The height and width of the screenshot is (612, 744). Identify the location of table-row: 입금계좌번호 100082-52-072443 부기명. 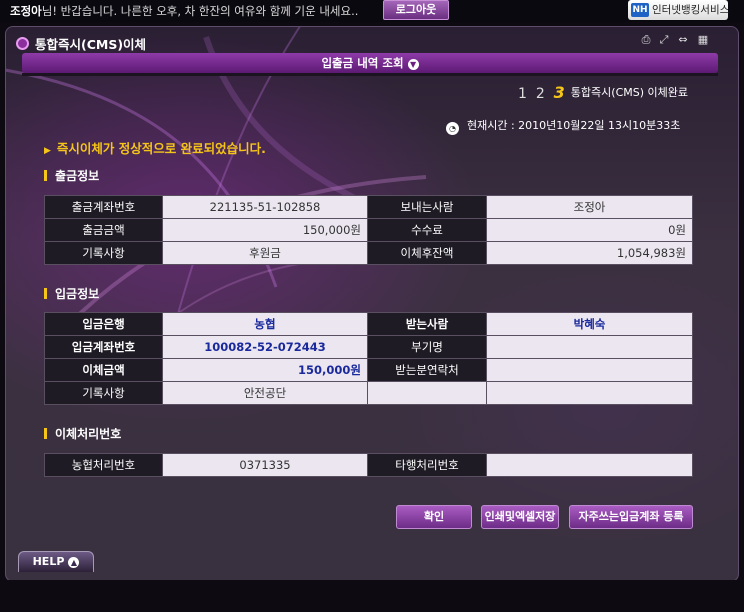
(368, 347).